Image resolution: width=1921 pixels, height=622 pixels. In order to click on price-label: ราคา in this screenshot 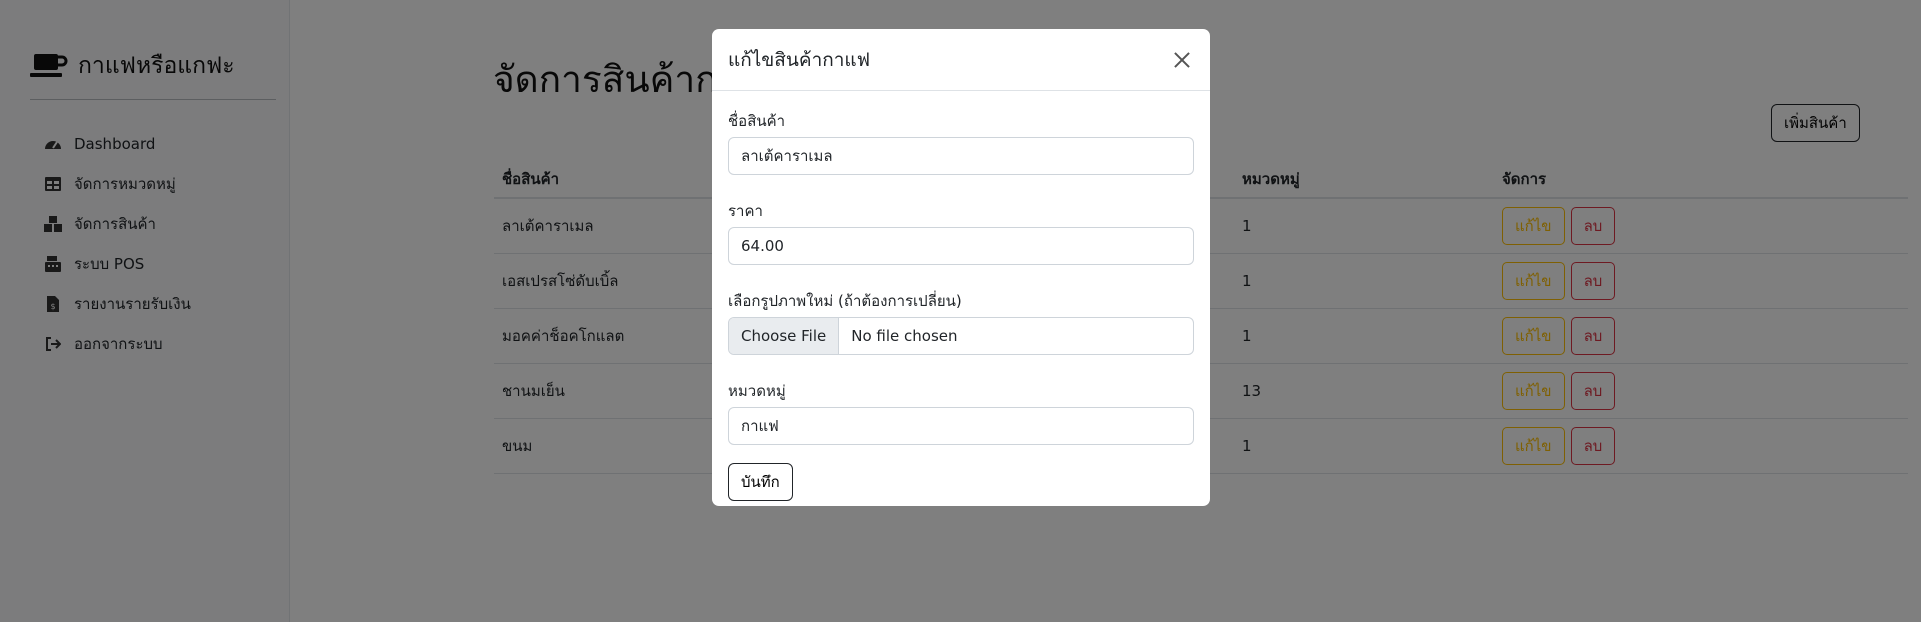, I will do `click(745, 211)`.